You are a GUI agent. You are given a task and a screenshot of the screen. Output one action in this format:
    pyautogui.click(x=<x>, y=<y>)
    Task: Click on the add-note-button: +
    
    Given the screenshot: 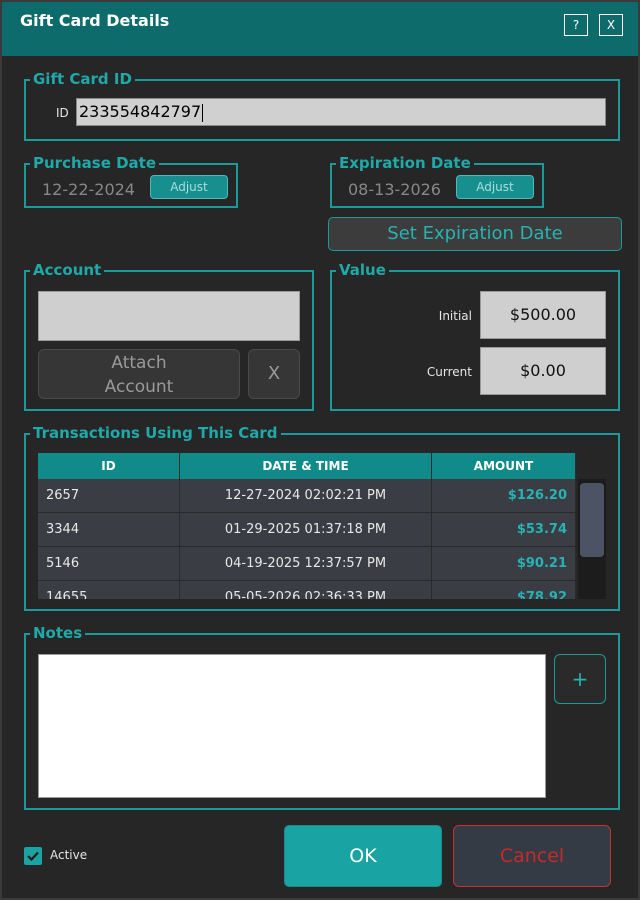 What is the action you would take?
    pyautogui.click(x=580, y=679)
    